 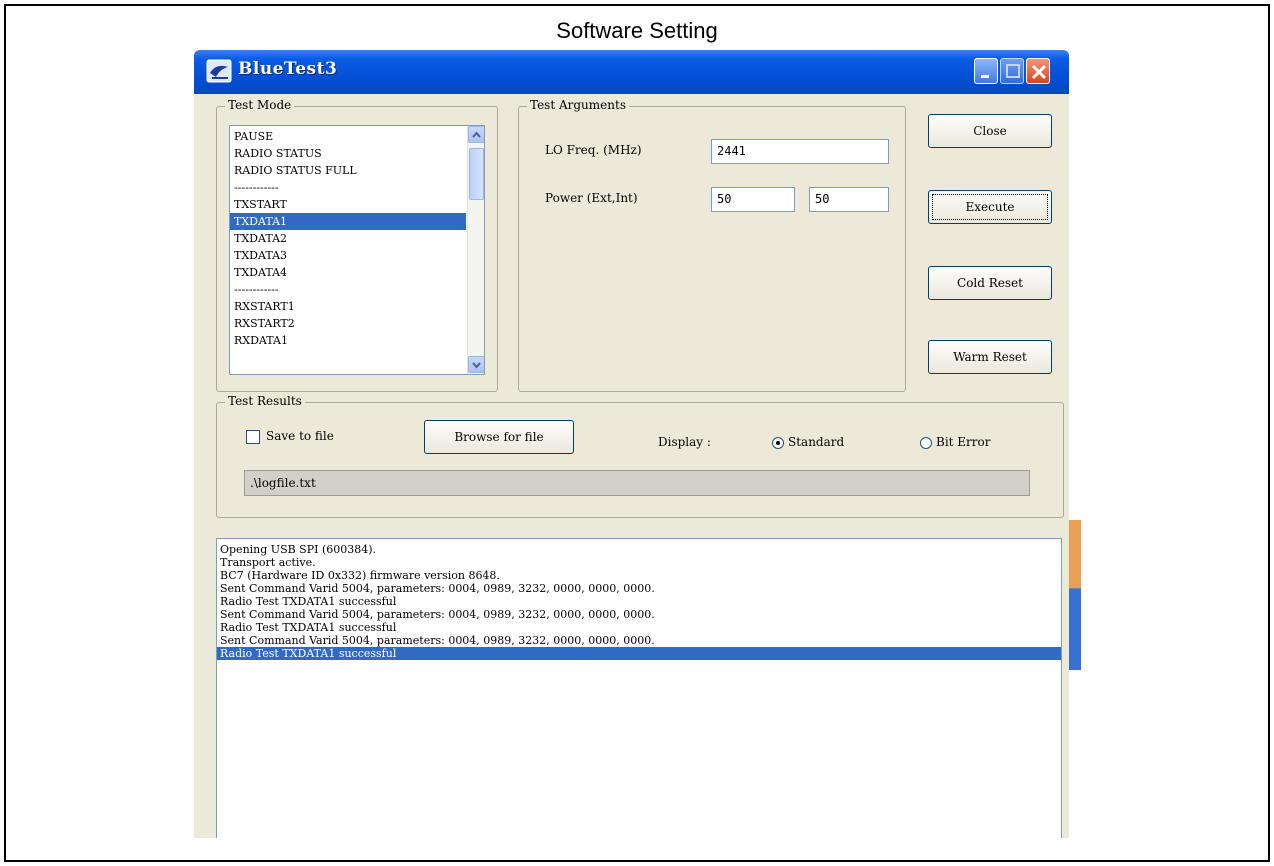 I want to click on lo-freq-label: LO Freq. (MHz), so click(x=593, y=150).